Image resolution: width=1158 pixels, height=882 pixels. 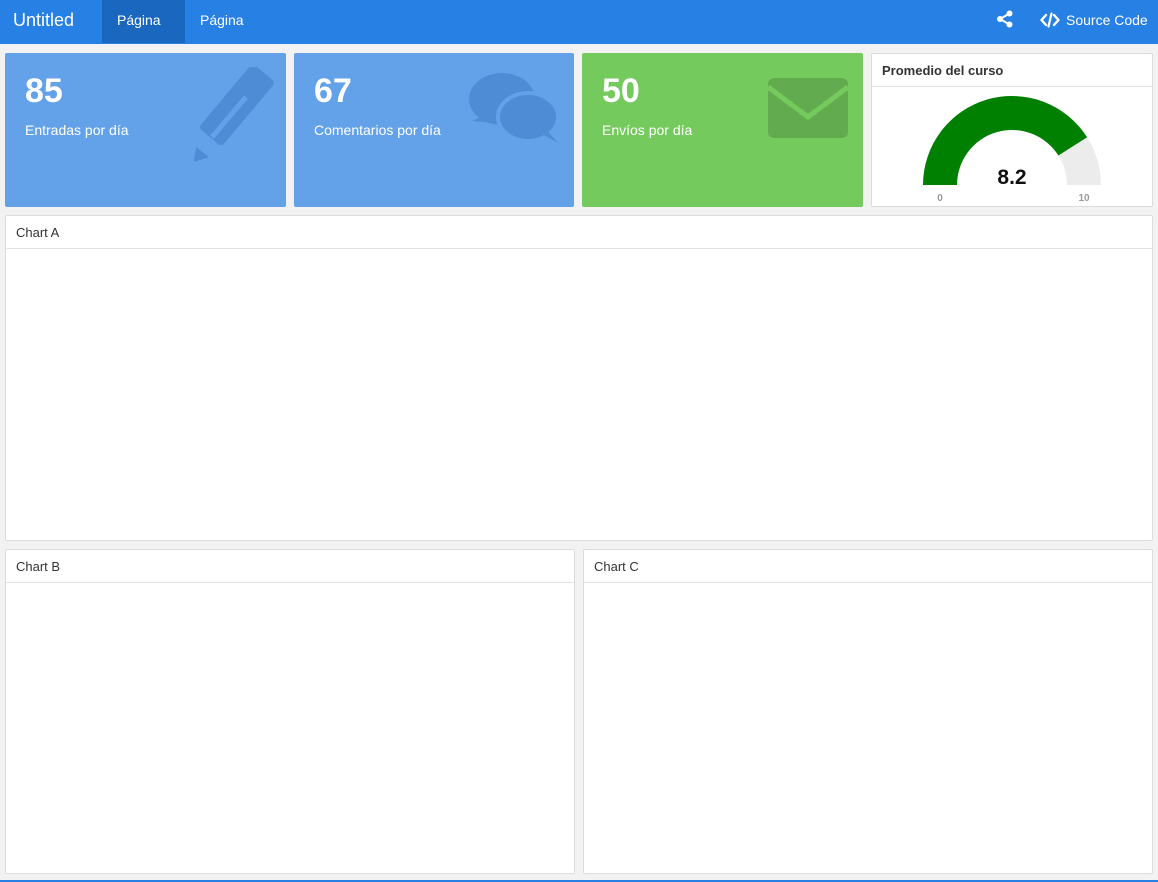 I want to click on share-icon, so click(x=1005, y=19).